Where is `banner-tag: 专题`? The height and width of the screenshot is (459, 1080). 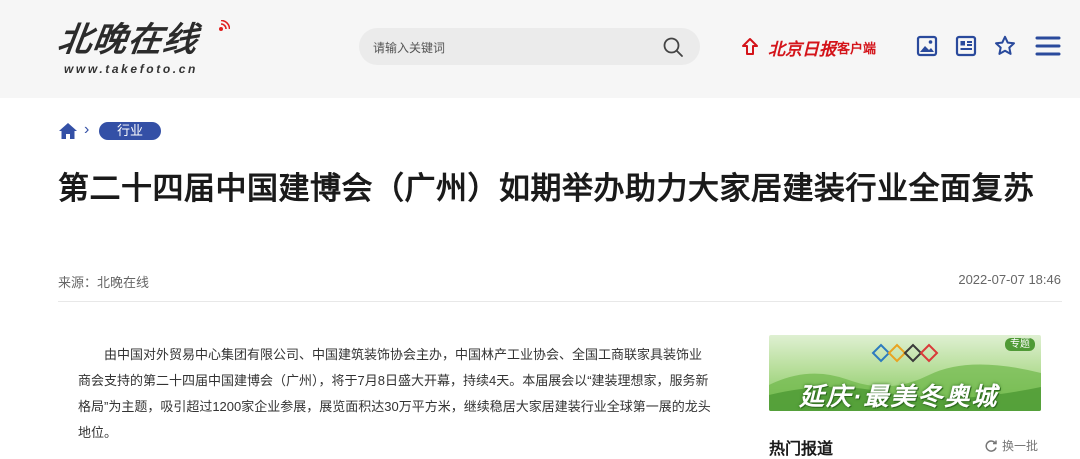 banner-tag: 专题 is located at coordinates (1020, 344).